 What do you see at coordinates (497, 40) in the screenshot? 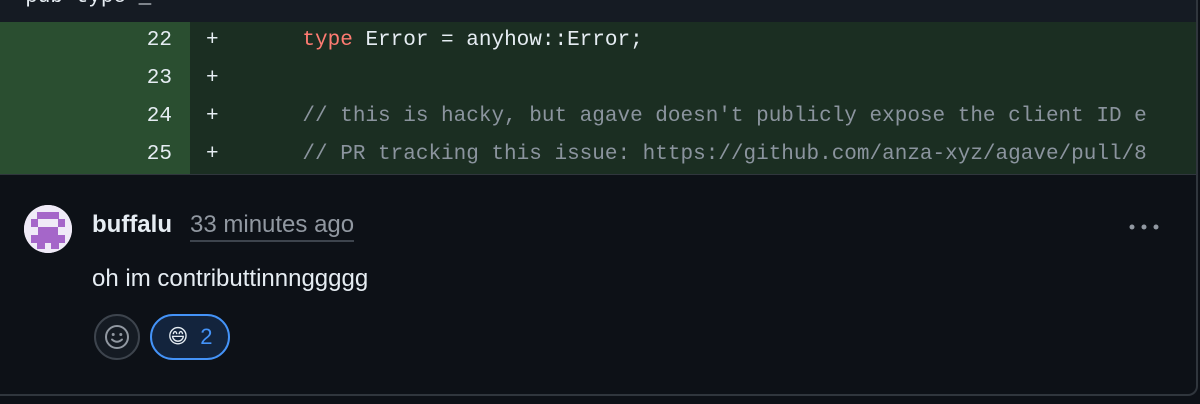
I see `code-text: Error = anyhow::Error;` at bounding box center [497, 40].